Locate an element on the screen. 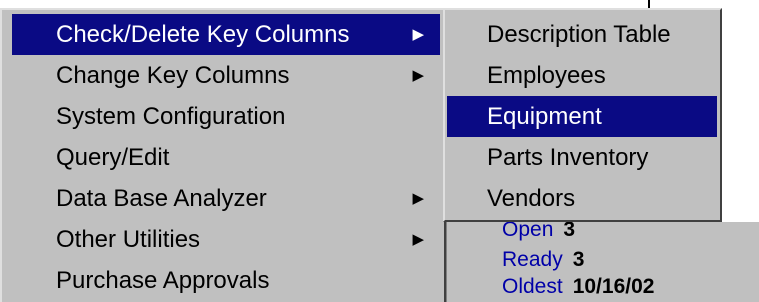 This screenshot has height=302, width=759. menu-item-system-configuration: System Configuration is located at coordinates (226, 116).